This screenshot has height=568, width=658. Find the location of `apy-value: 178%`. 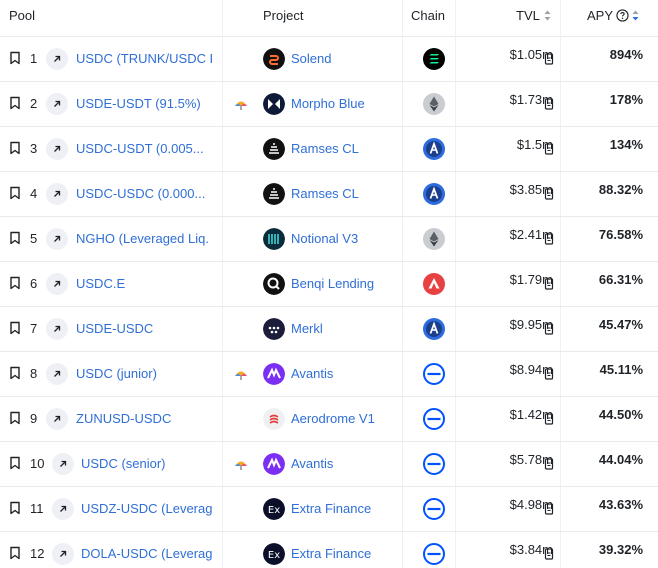

apy-value: 178% is located at coordinates (626, 99).